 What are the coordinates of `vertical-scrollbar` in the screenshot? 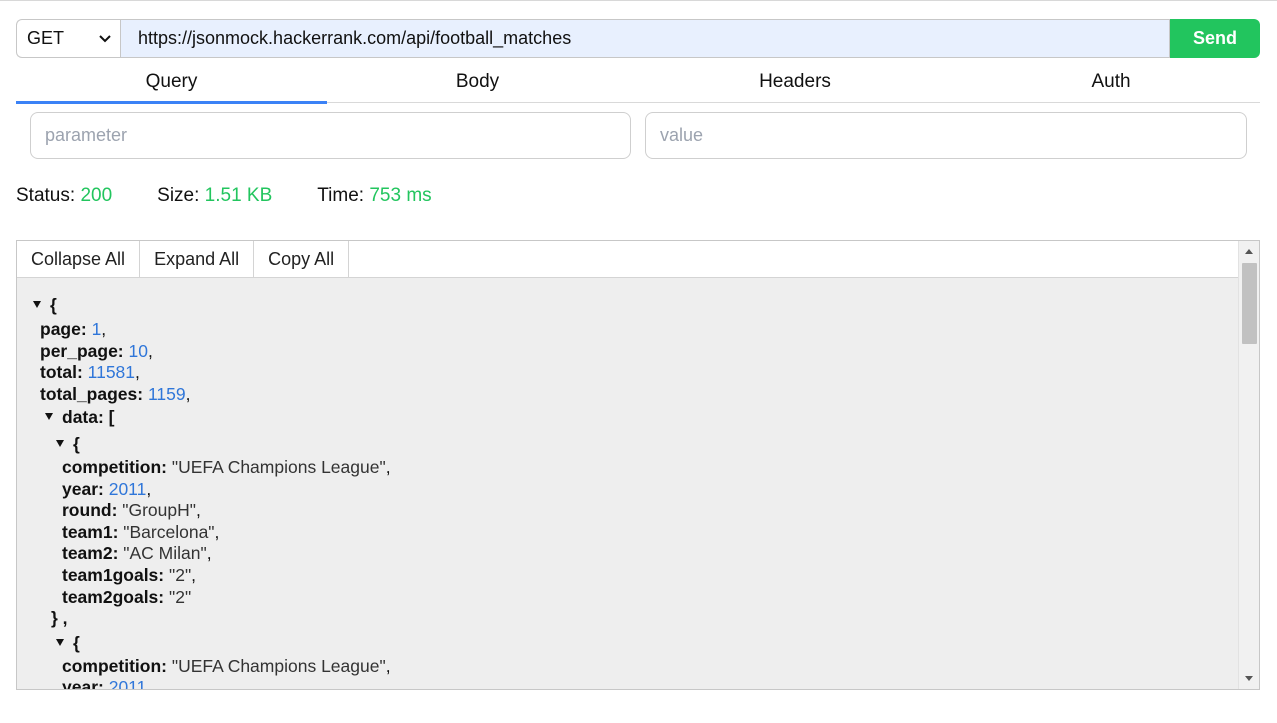 It's located at (1248, 465).